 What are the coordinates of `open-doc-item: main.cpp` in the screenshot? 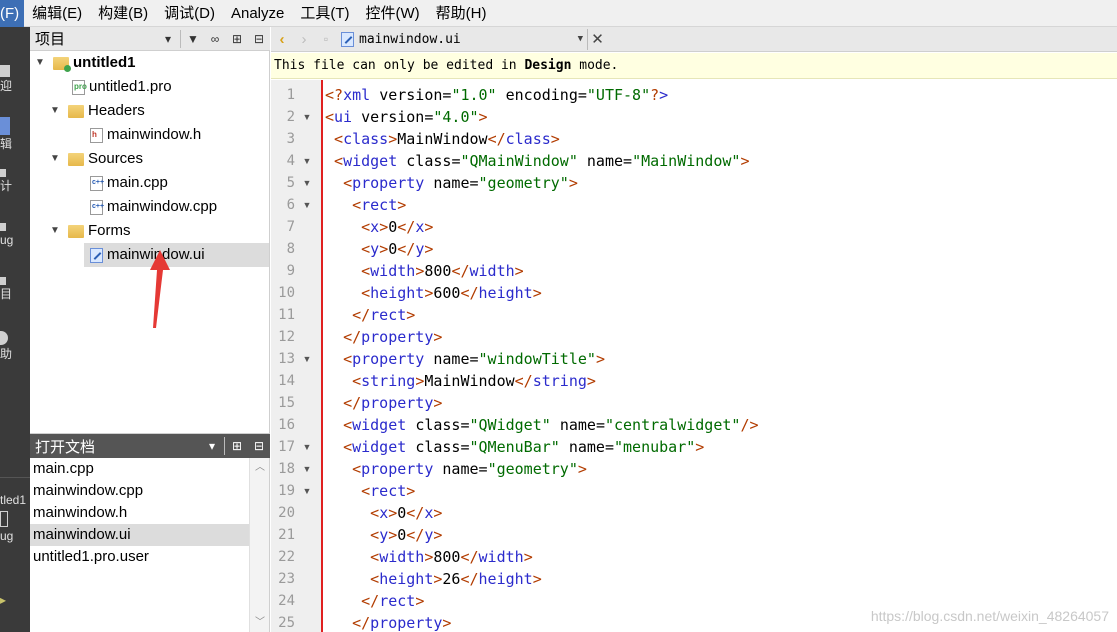 It's located at (139, 469).